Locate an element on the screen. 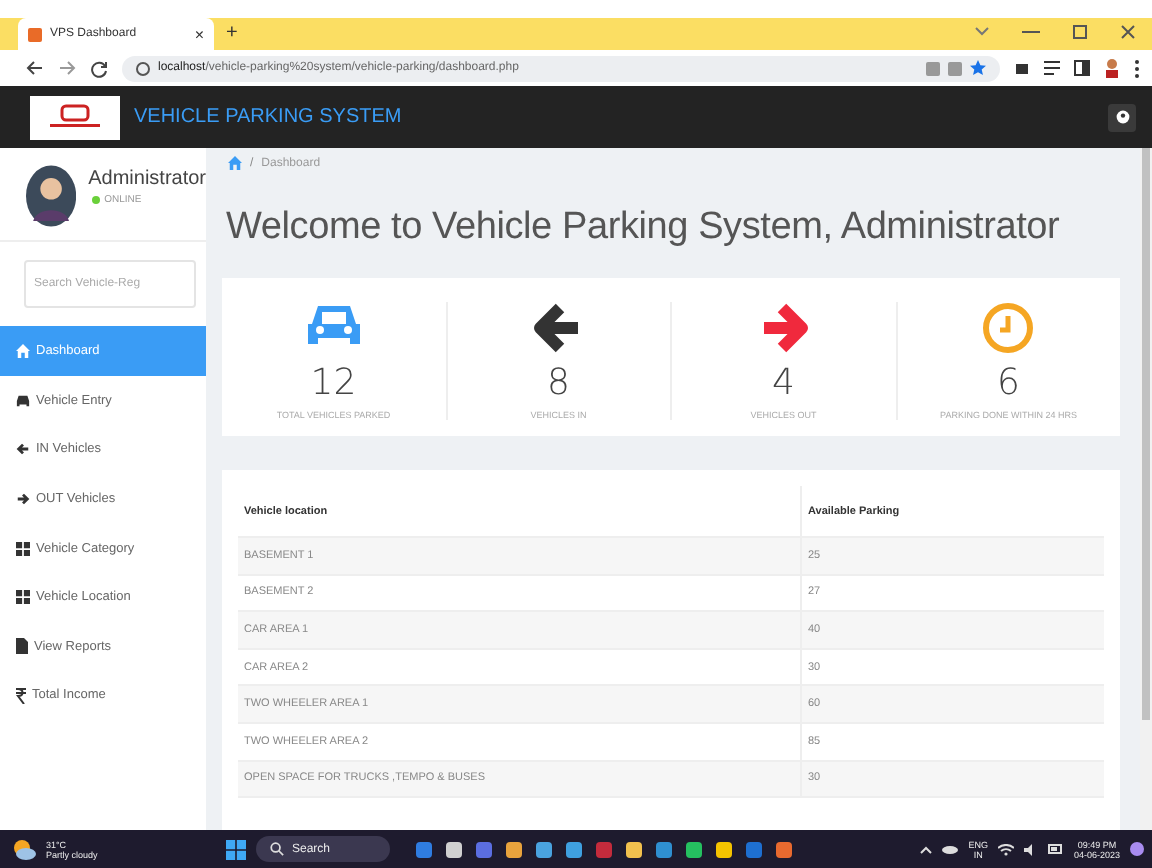 This screenshot has height=868, width=1152. close-icon: × is located at coordinates (199, 34).